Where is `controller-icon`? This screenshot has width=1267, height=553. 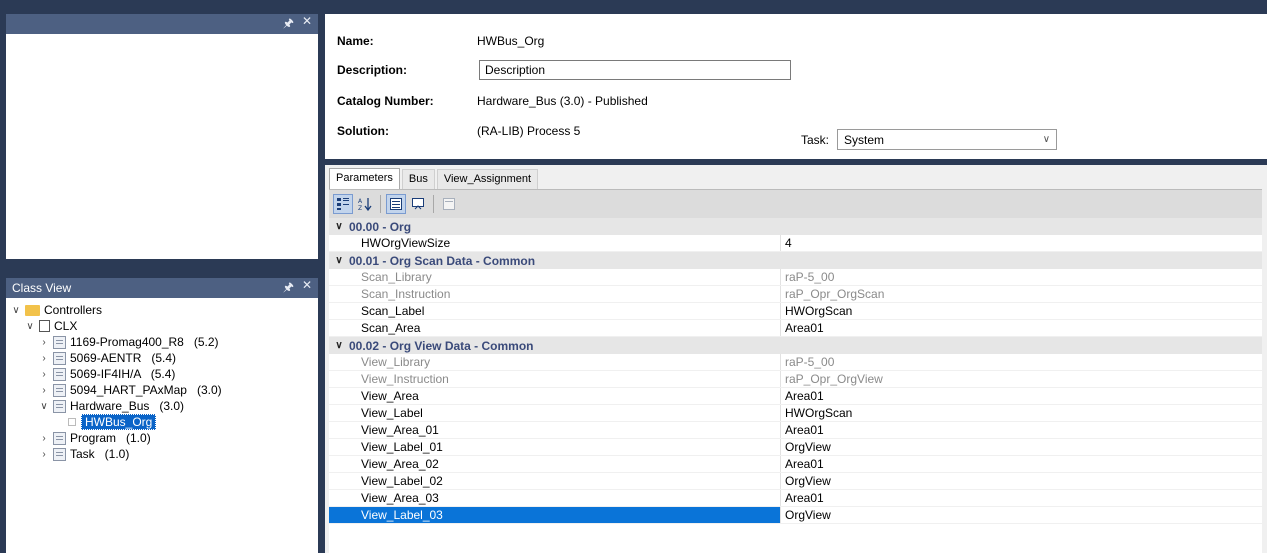 controller-icon is located at coordinates (44, 326).